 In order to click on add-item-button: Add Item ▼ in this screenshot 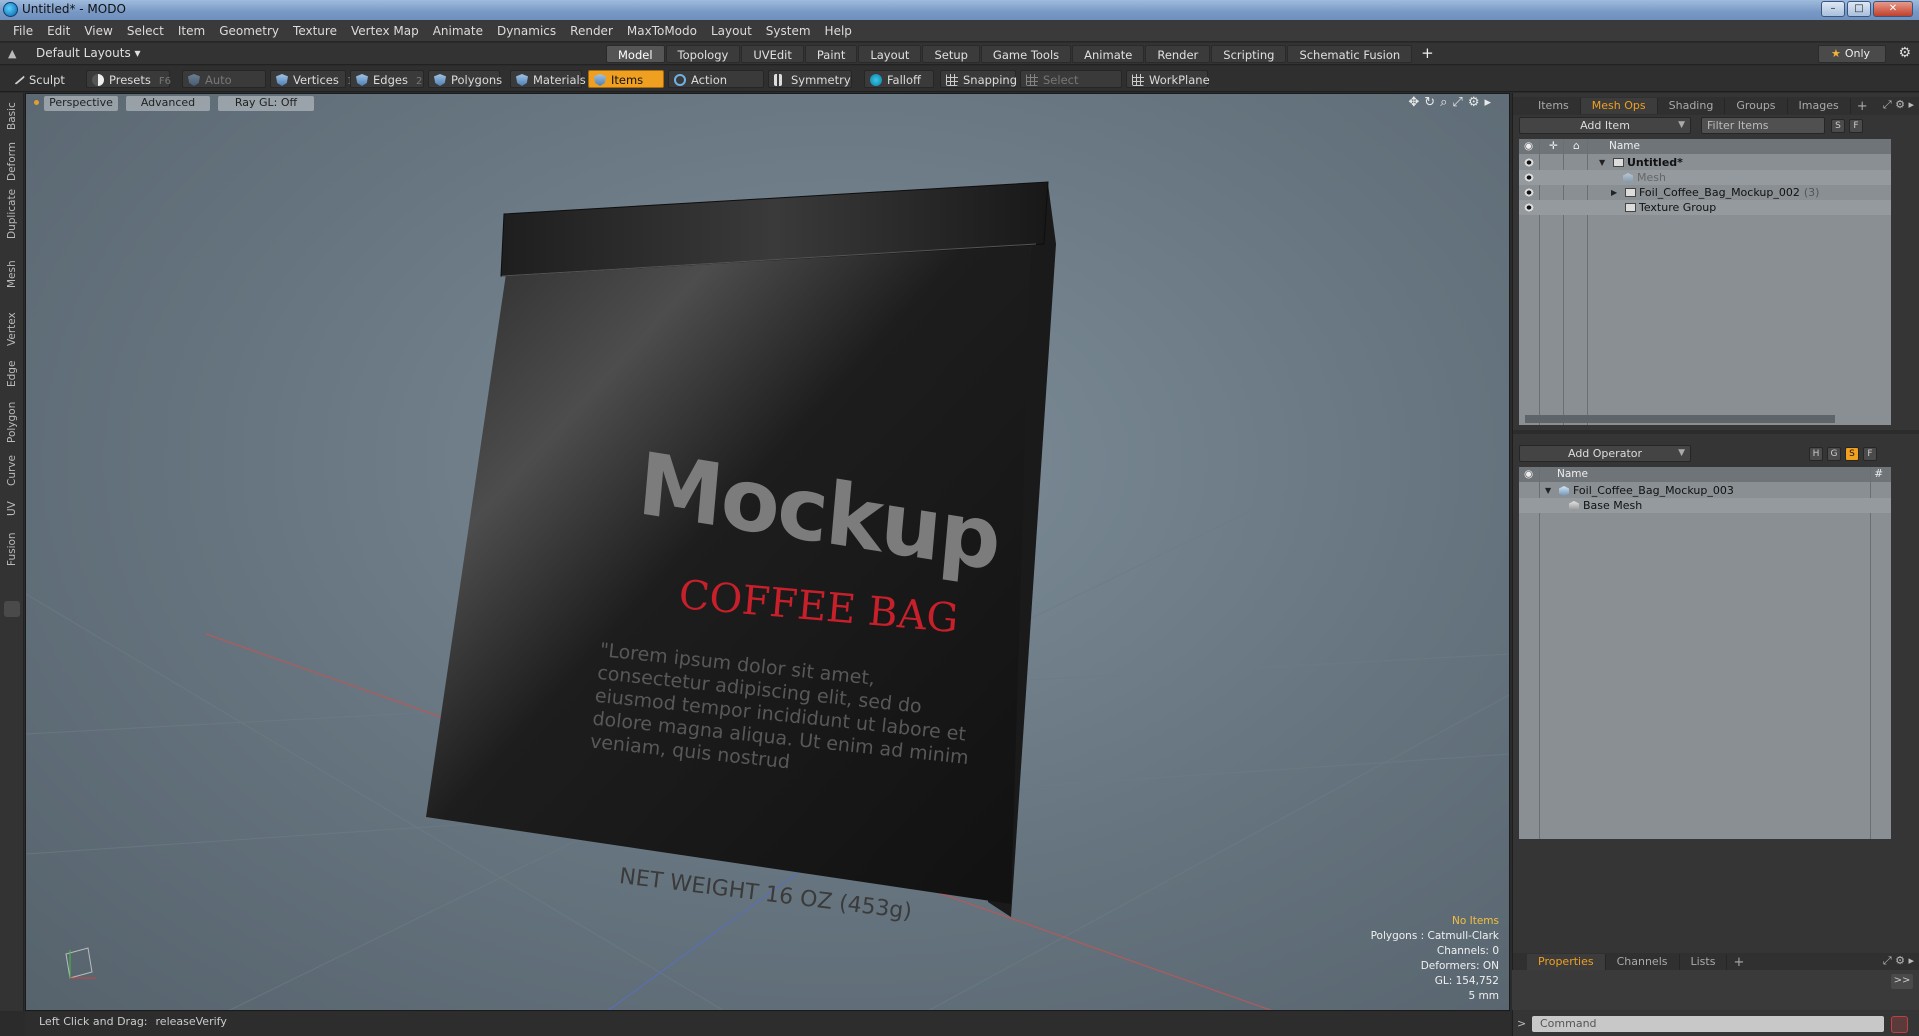, I will do `click(1605, 125)`.